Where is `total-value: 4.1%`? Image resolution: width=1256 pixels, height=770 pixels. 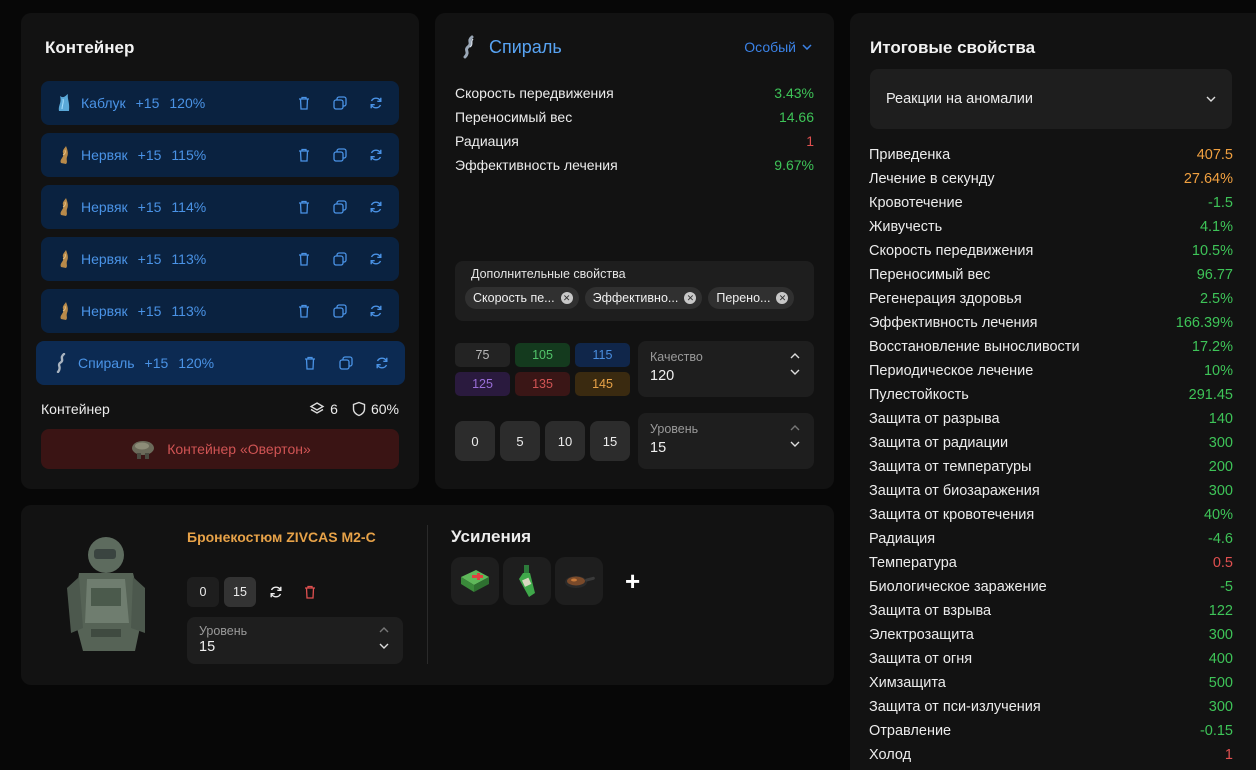
total-value: 4.1% is located at coordinates (1216, 227).